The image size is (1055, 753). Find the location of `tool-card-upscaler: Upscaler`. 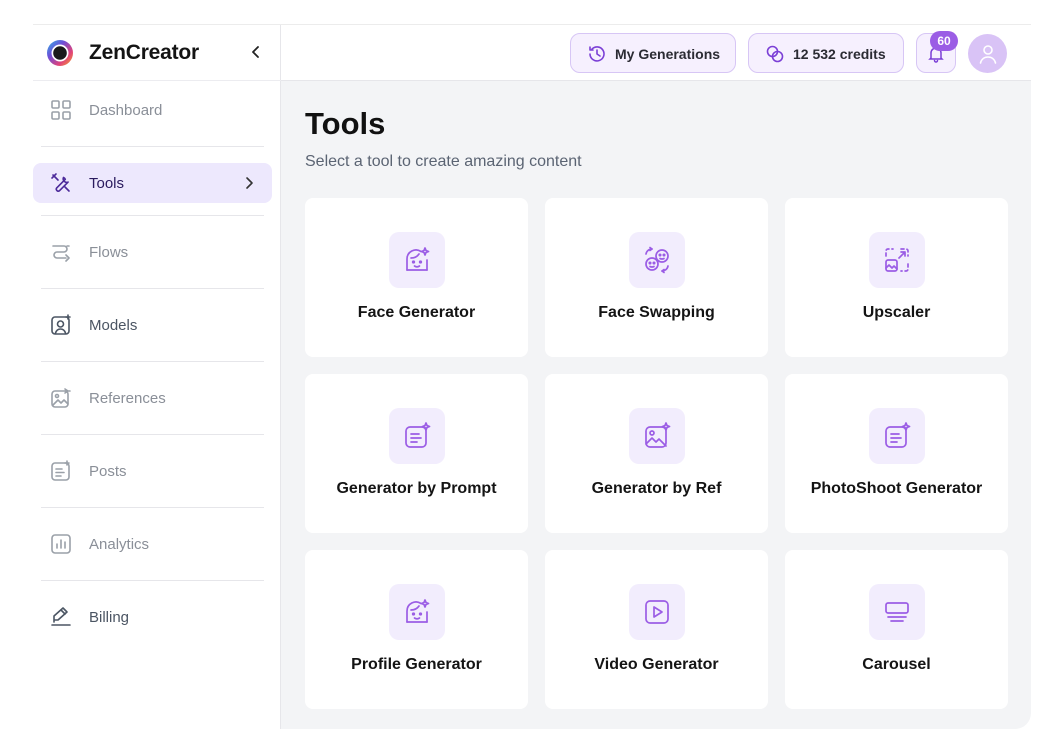

tool-card-upscaler: Upscaler is located at coordinates (896, 277).